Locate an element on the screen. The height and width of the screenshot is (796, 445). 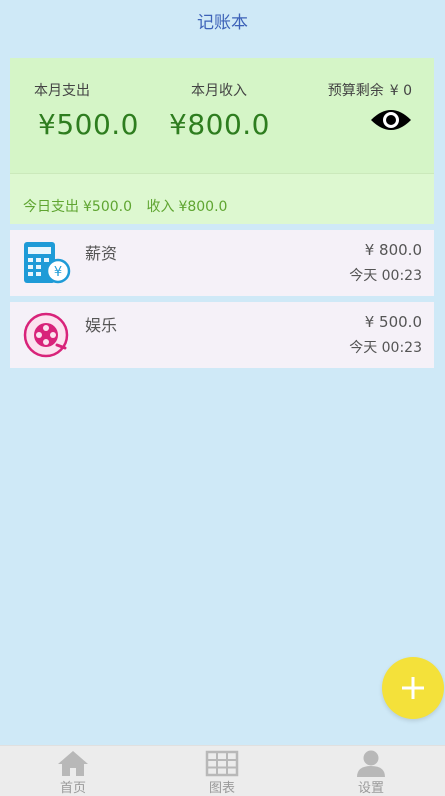
tab-home-label: 首页 is located at coordinates (72, 788).